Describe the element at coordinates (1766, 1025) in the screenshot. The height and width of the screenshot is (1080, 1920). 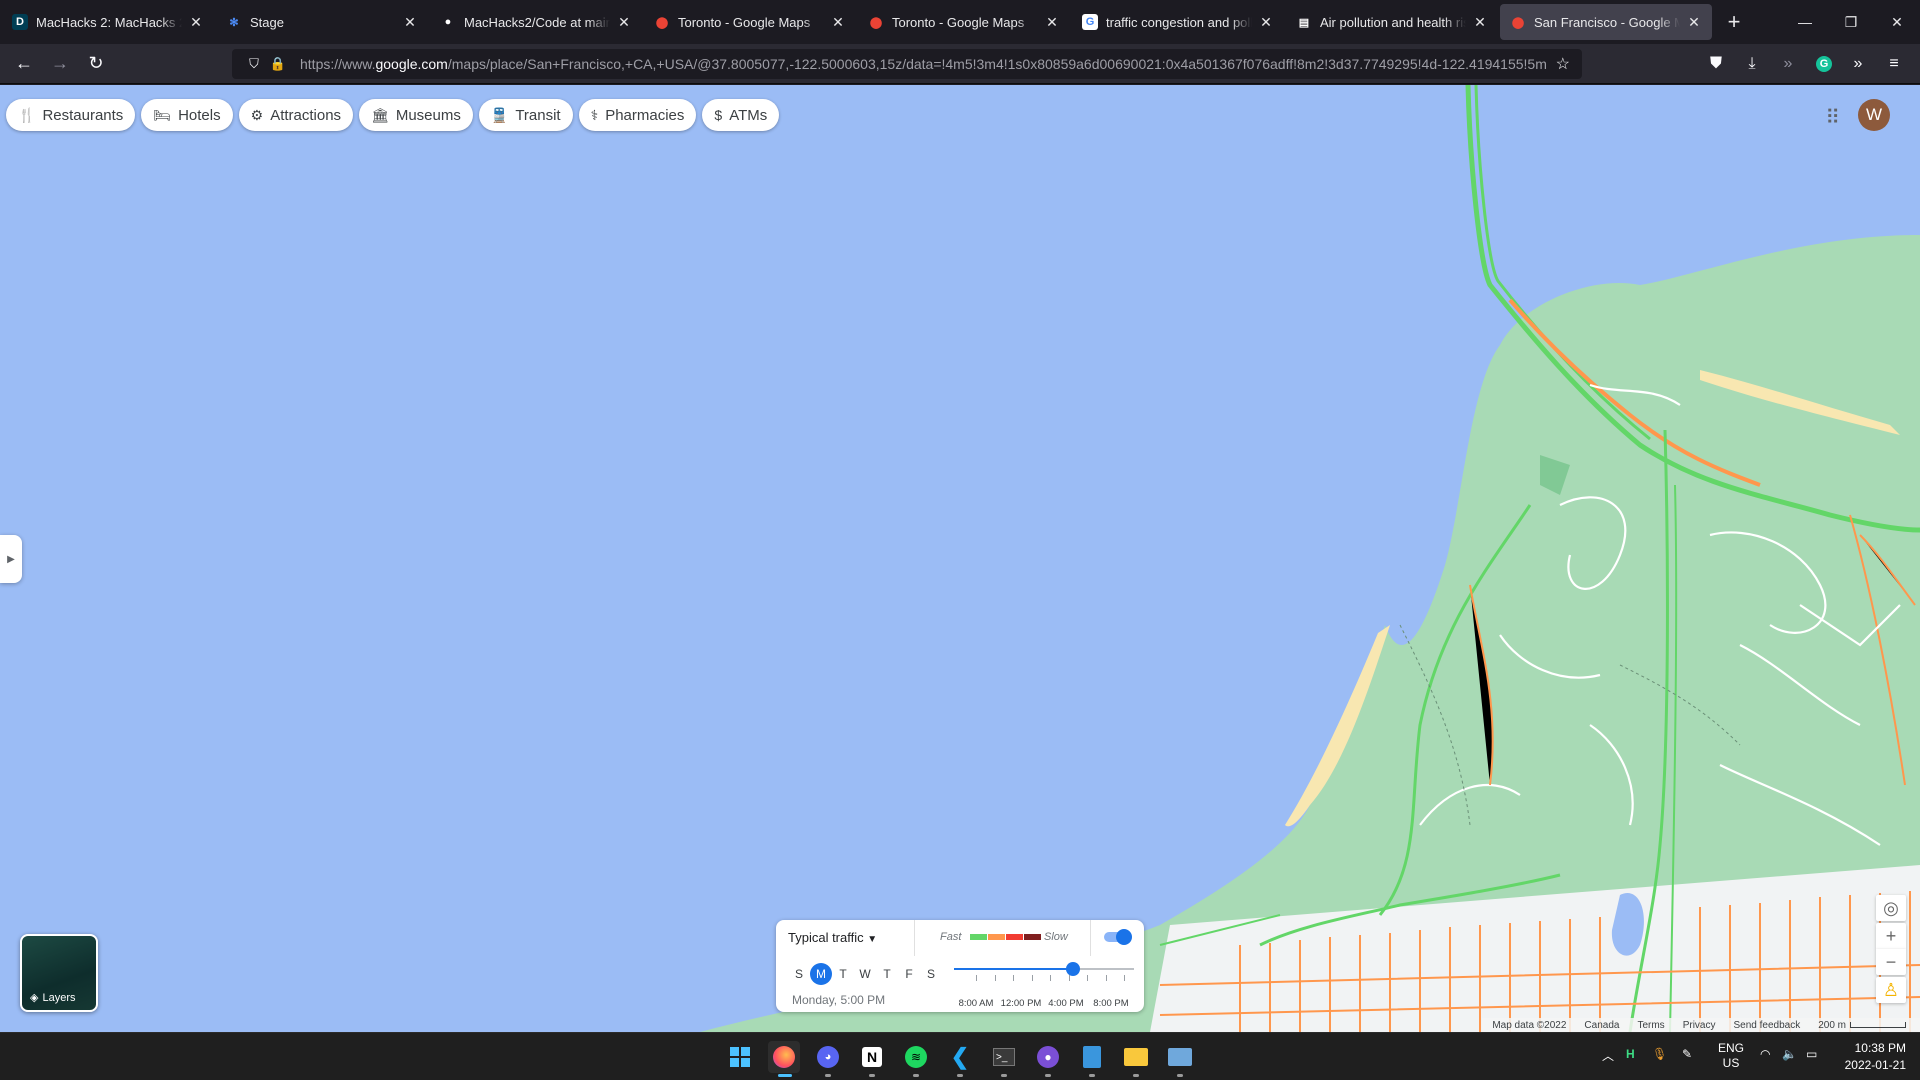
I see `send-feedback-link: Send feedback` at that location.